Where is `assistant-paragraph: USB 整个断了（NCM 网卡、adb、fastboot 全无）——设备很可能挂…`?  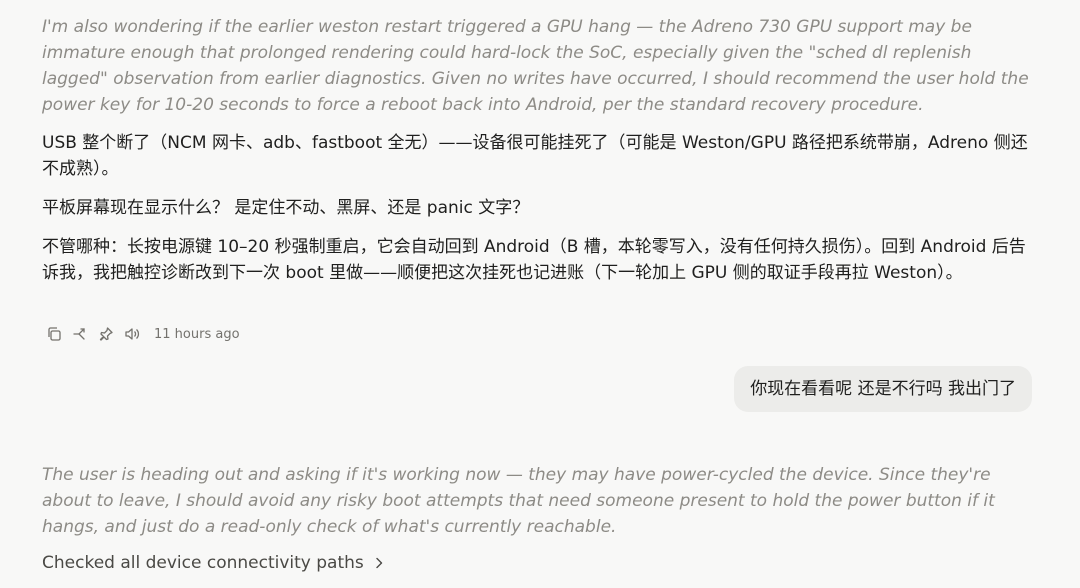
assistant-paragraph: USB 整个断了（NCM 网卡、adb、fastboot 全无）——设备很可能挂… is located at coordinates (535, 156).